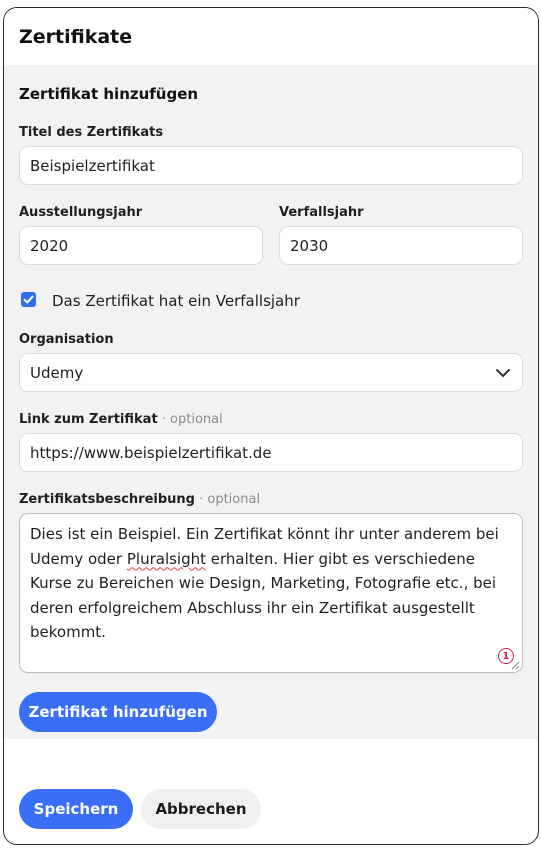 This screenshot has width=541, height=851. Describe the element at coordinates (151, 452) in the screenshot. I see `link-input-value: https://www.beispielzertifikat.de` at that location.